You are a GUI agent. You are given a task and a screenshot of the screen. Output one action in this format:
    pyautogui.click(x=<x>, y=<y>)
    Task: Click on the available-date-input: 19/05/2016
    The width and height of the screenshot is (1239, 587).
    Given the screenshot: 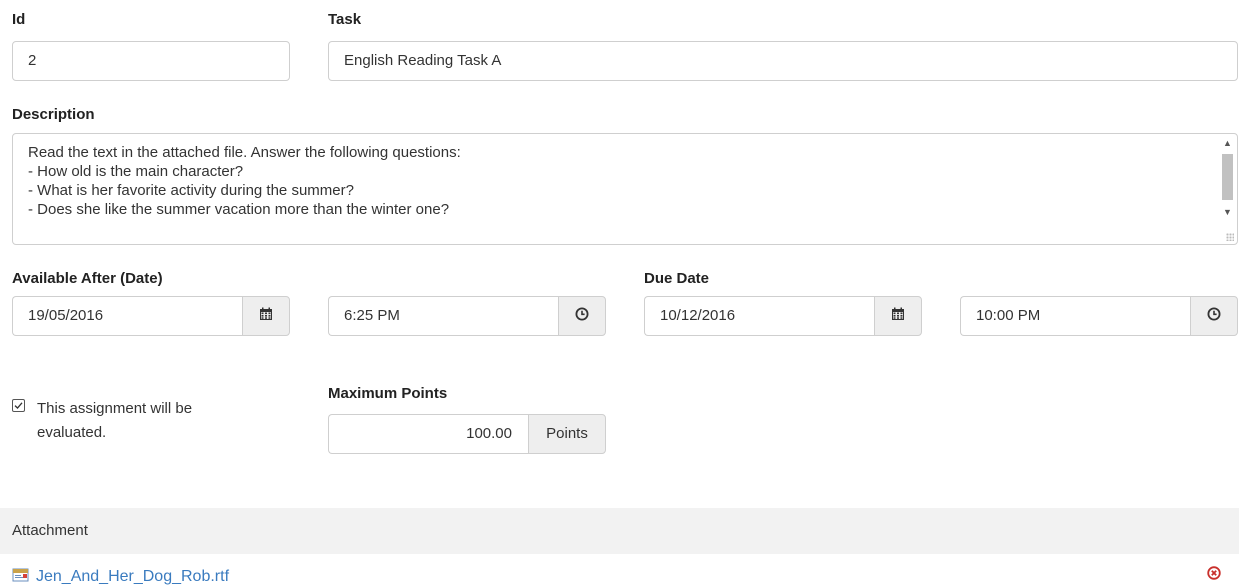 What is the action you would take?
    pyautogui.click(x=127, y=316)
    